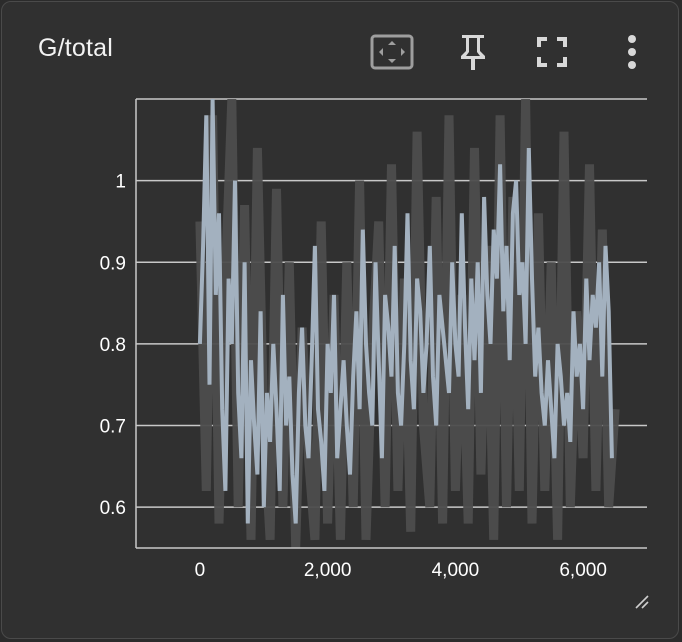 The height and width of the screenshot is (642, 682). What do you see at coordinates (583, 570) in the screenshot?
I see `x-tick-label: 6,000` at bounding box center [583, 570].